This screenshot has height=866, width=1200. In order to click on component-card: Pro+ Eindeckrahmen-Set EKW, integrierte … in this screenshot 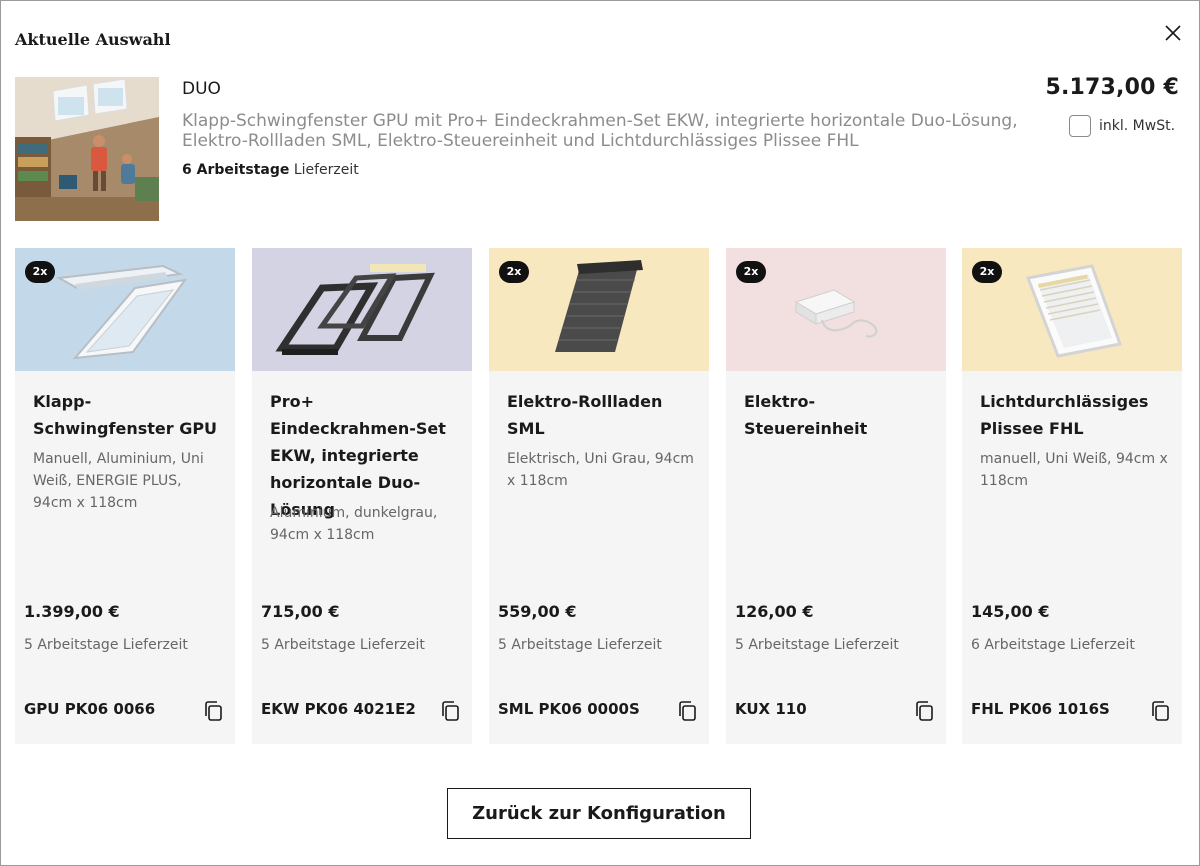, I will do `click(362, 496)`.